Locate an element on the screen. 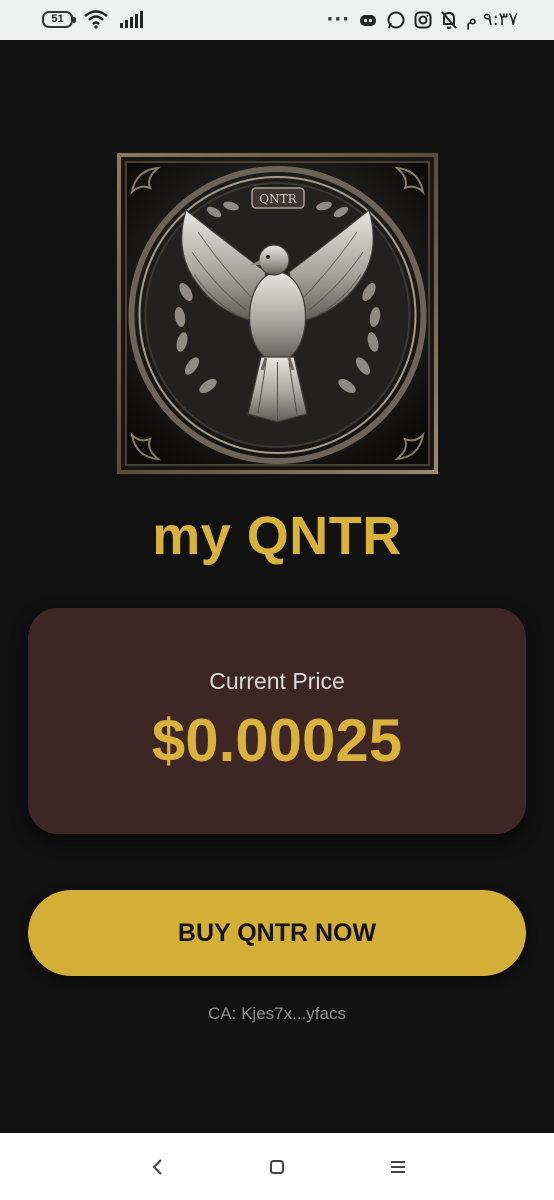  whatsapp-icon is located at coordinates (396, 19).